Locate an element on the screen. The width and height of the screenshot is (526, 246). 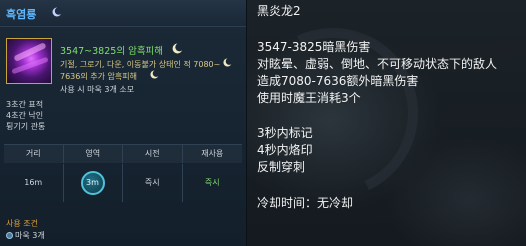
stat-header-cast: 시전 is located at coordinates (153, 154).